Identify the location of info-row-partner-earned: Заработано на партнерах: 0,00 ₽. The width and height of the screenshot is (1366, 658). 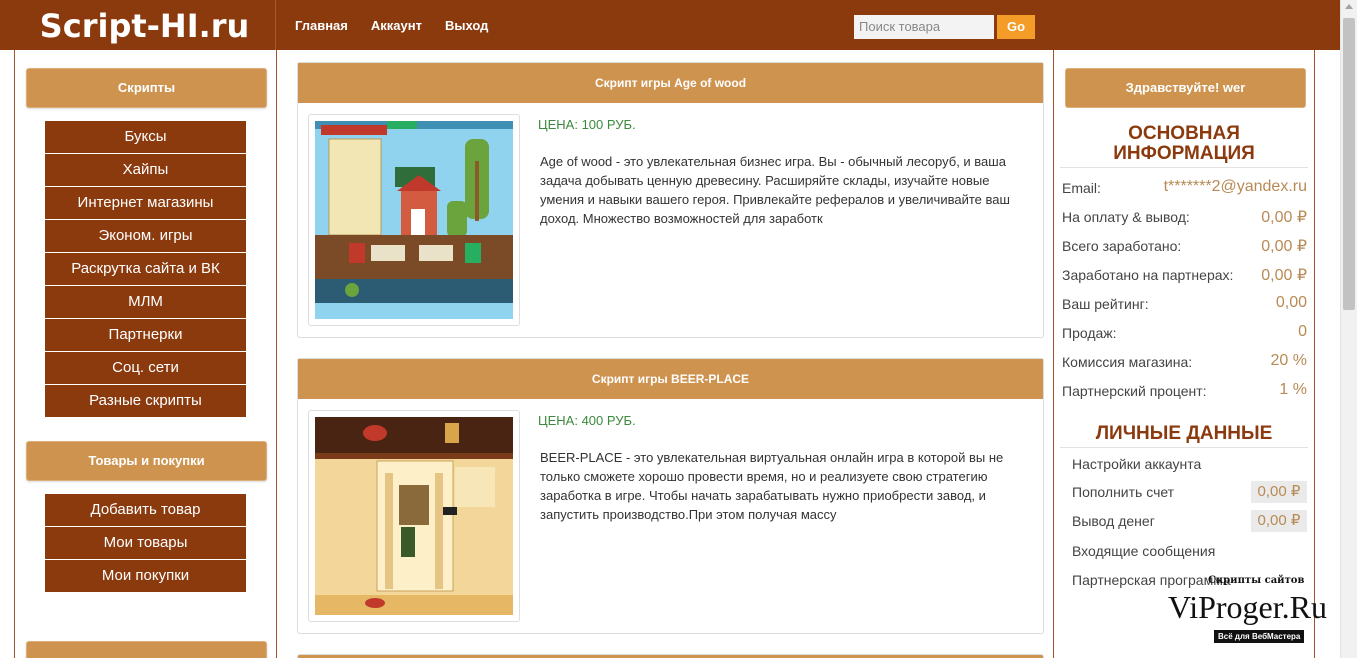
(1184, 275).